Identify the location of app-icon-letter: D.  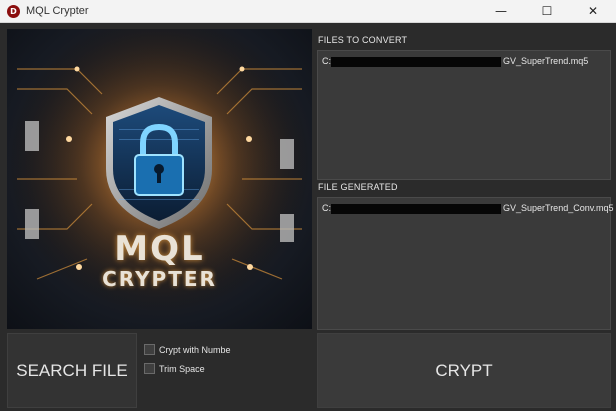
(13, 11).